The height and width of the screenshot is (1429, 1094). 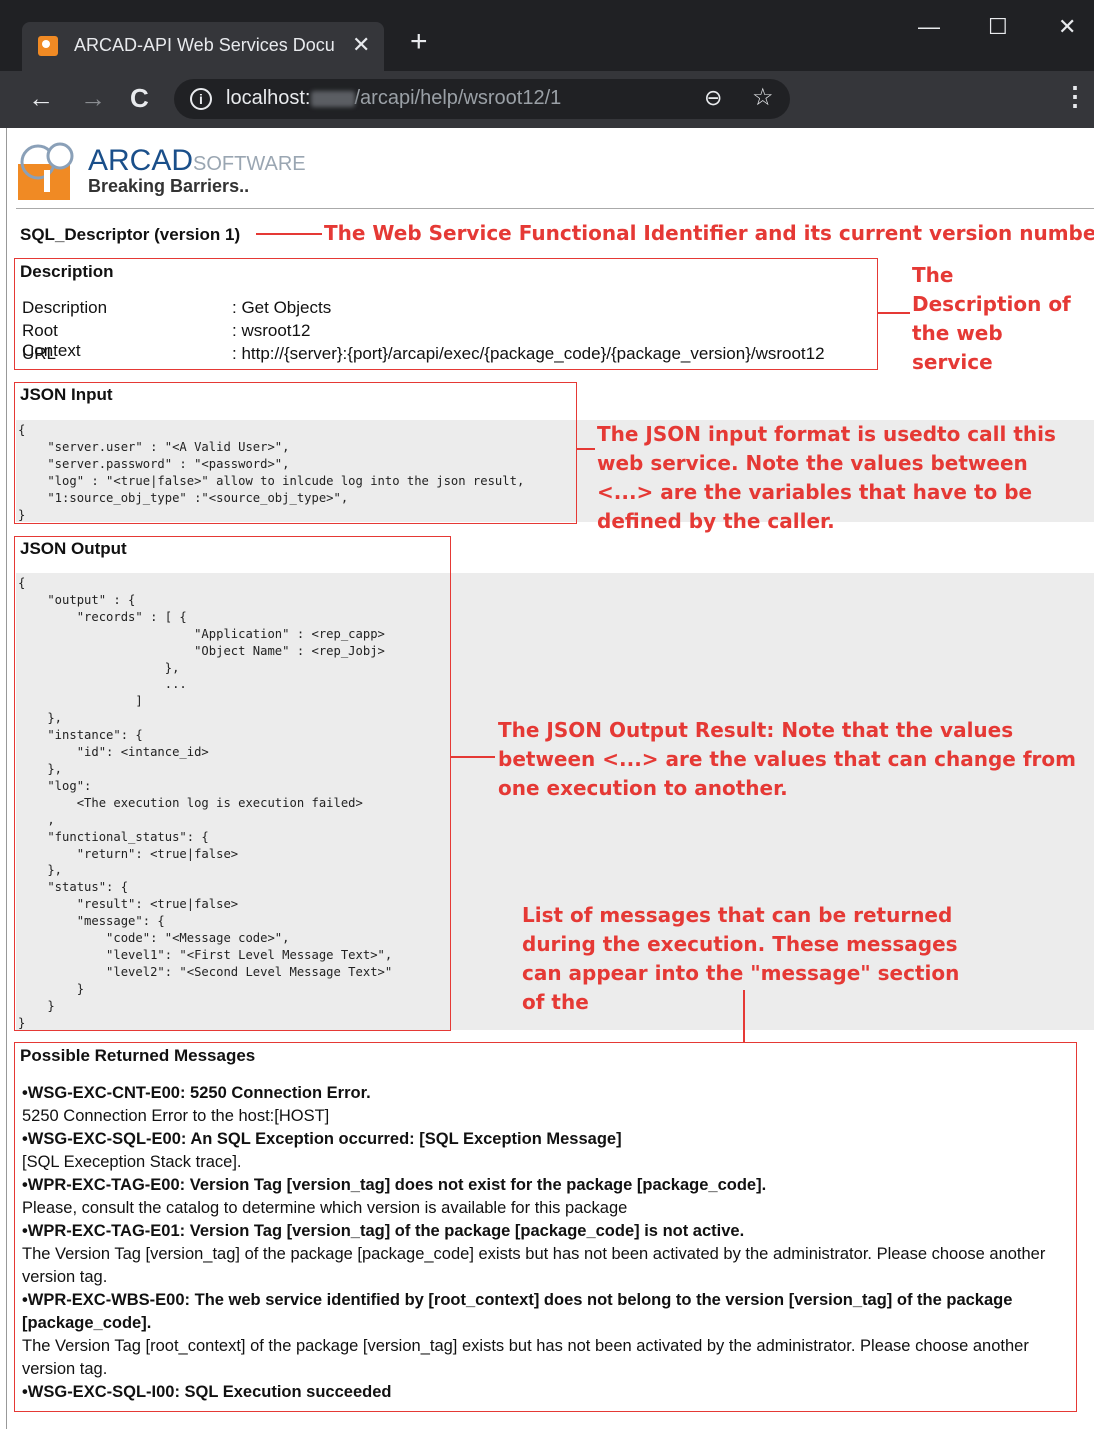 I want to click on url-text: localhost: /arcapi/help/wsroot12/1, so click(x=393, y=98).